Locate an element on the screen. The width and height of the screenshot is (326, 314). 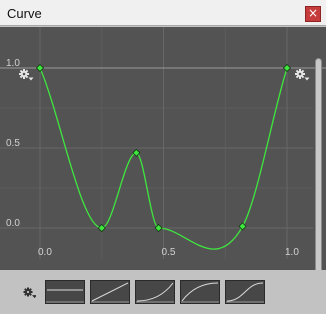
y-tick-label: 1.0 is located at coordinates (13, 63).